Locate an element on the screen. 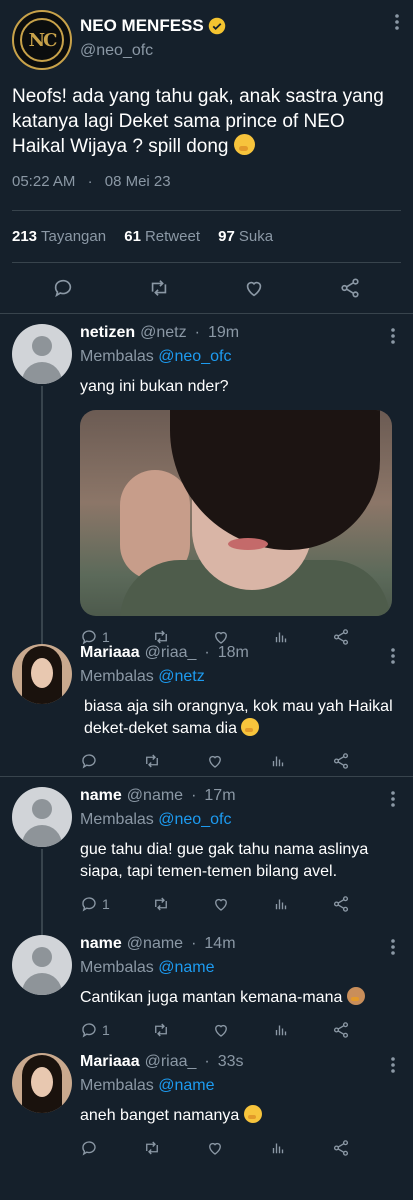  replying-to: Membalas @name is located at coordinates (240, 968).